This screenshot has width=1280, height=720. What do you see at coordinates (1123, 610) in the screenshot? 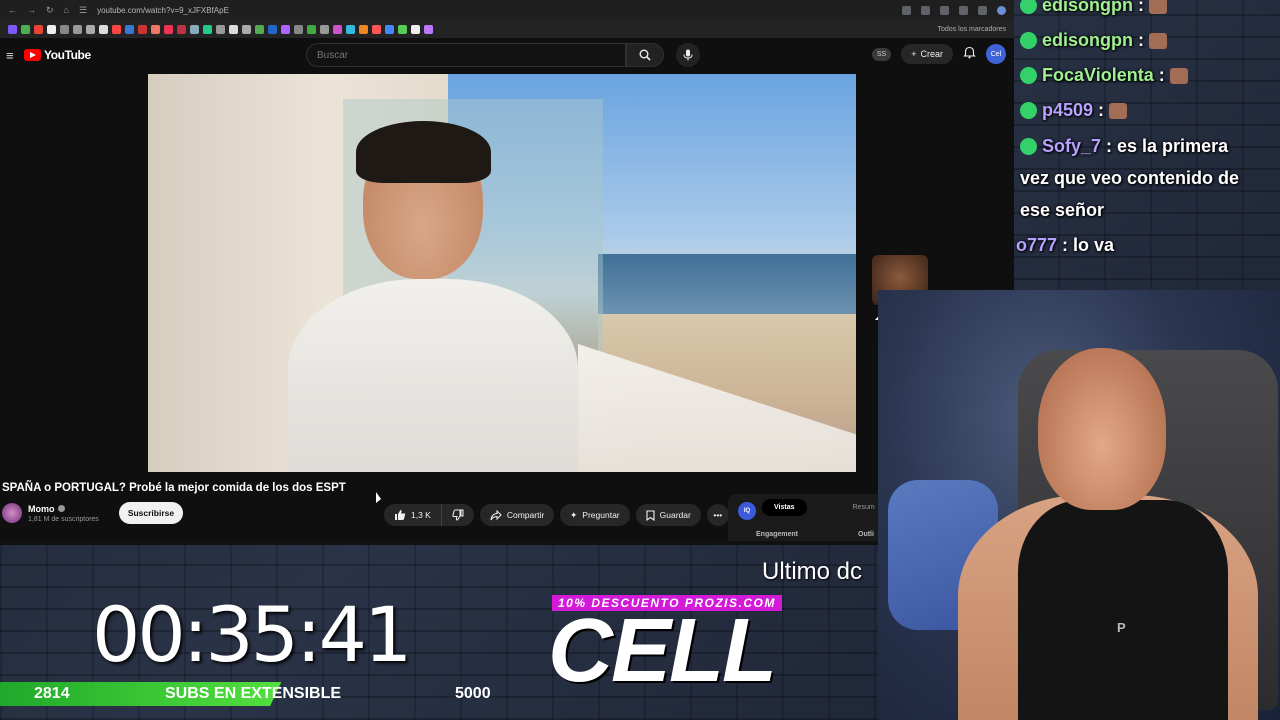
I see `streamer-tank-top` at bounding box center [1123, 610].